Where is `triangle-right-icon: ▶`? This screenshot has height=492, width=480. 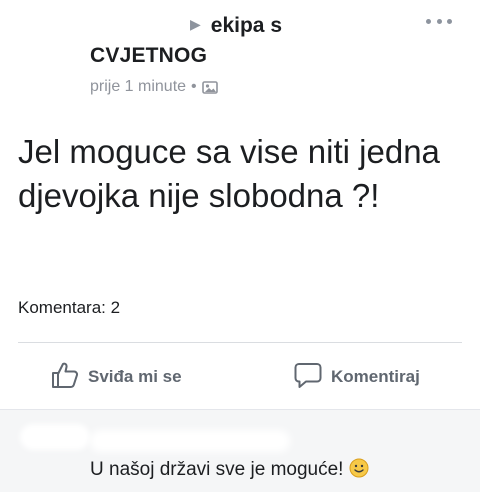
triangle-right-icon: ▶ is located at coordinates (195, 24).